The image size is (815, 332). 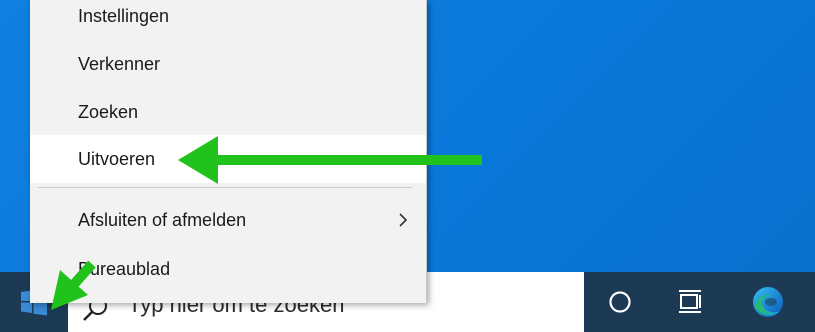 I want to click on menu-item-afsluiten: Afsluiten of afmelden, so click(x=228, y=220).